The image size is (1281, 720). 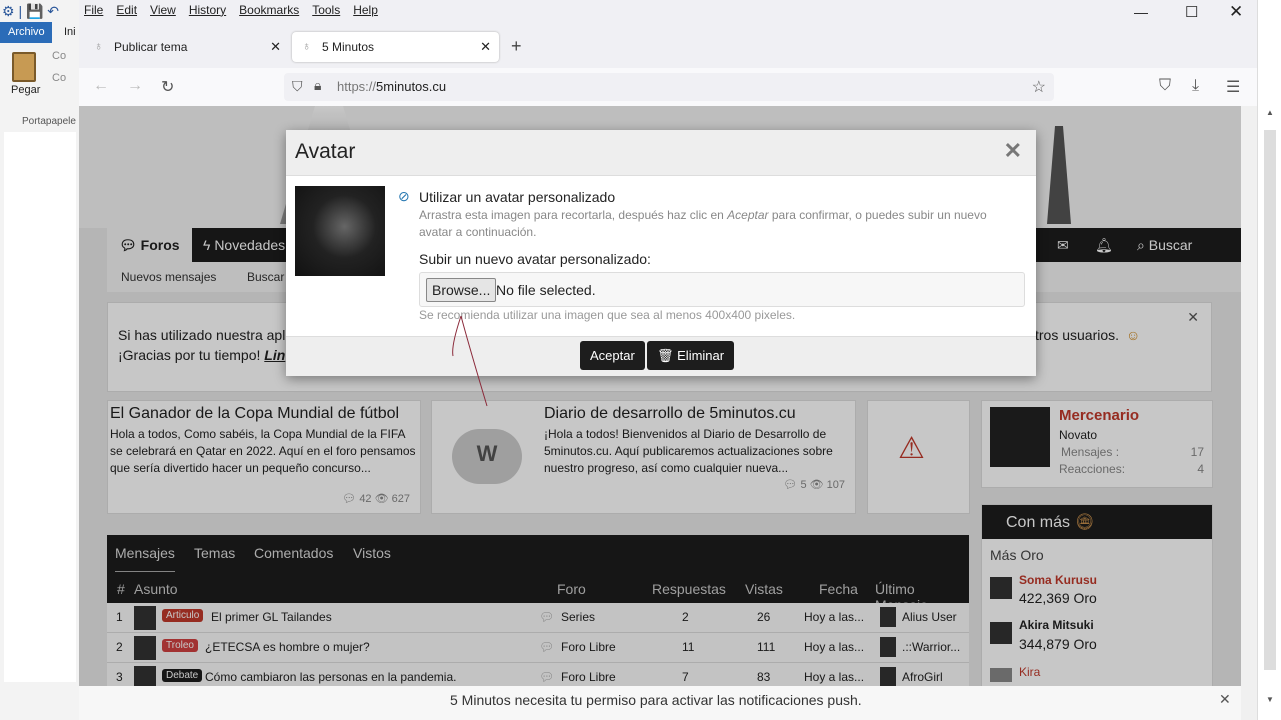 What do you see at coordinates (1233, 87) in the screenshot?
I see `app-menu-icon: ☰` at bounding box center [1233, 87].